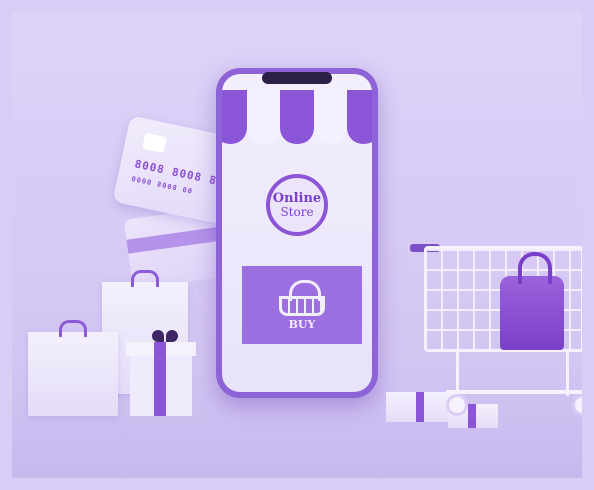 Image resolution: width=594 pixels, height=490 pixels. I want to click on gift-ribbon, so click(160, 384).